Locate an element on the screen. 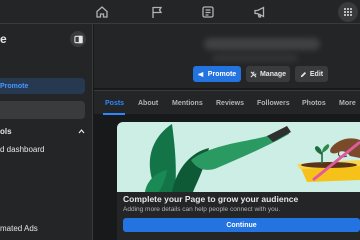 This screenshot has width=360, height=240. sidebar-tools-heading: ols is located at coordinates (6, 131).